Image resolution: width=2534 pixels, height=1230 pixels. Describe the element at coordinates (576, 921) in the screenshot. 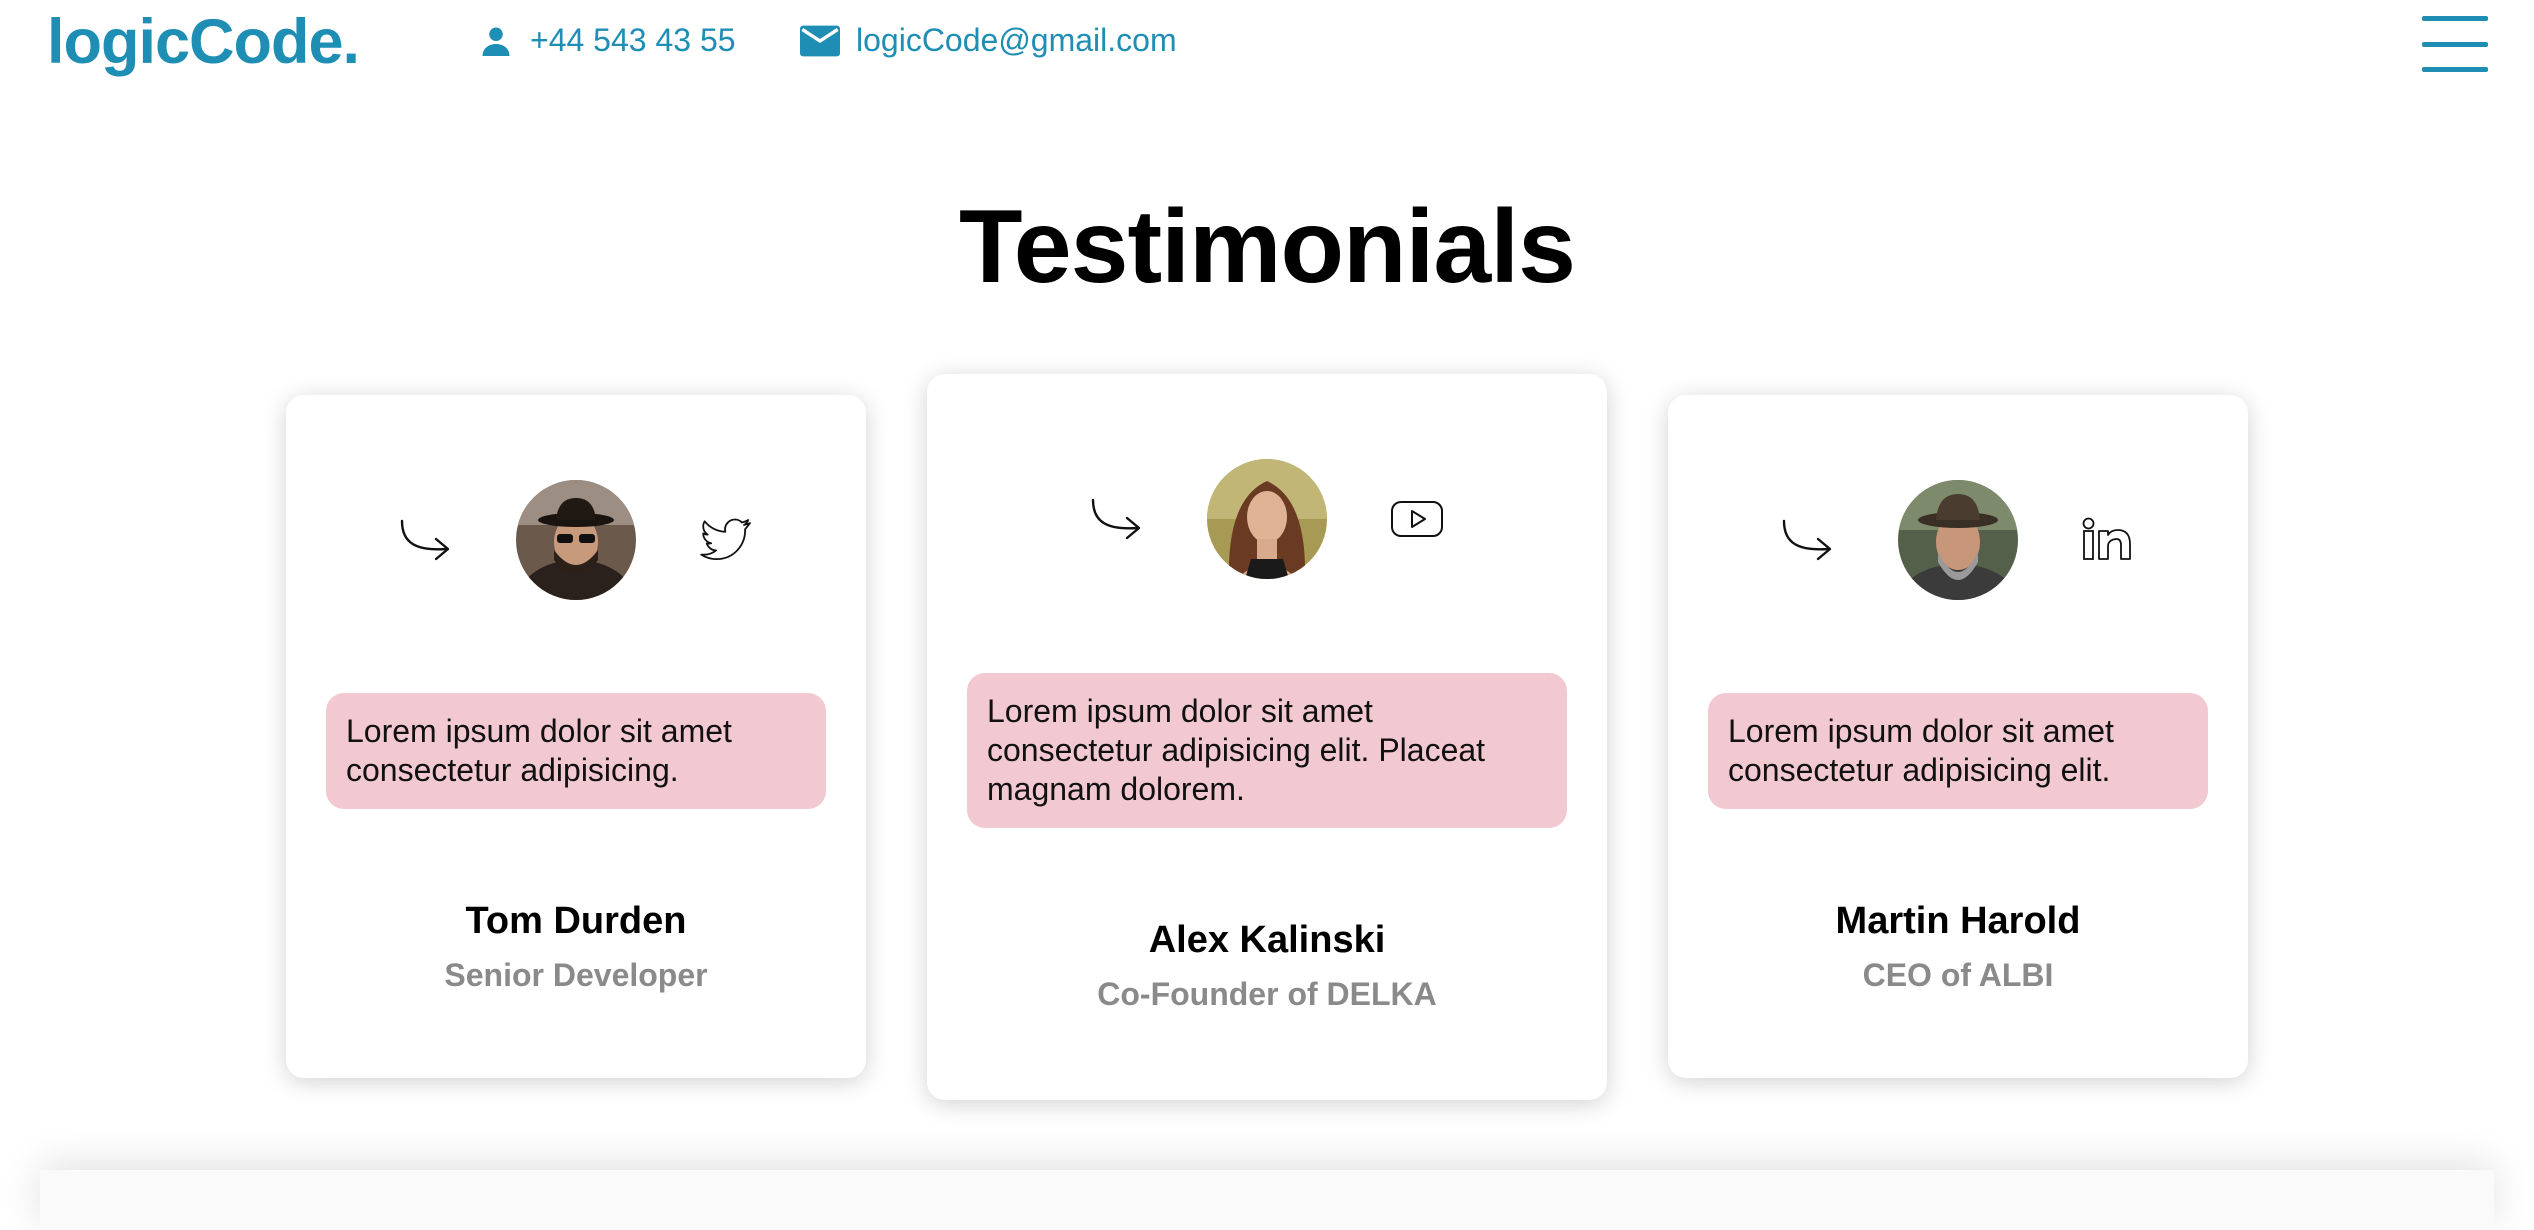

I see `testimonial-name: Tom Durden` at that location.